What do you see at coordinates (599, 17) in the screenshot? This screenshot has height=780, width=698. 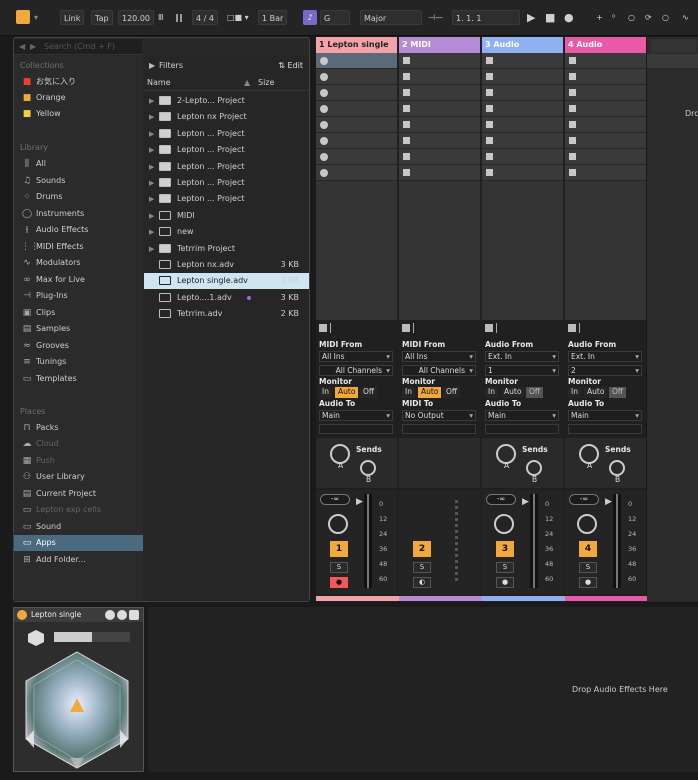 I see `add-icon: +` at bounding box center [599, 17].